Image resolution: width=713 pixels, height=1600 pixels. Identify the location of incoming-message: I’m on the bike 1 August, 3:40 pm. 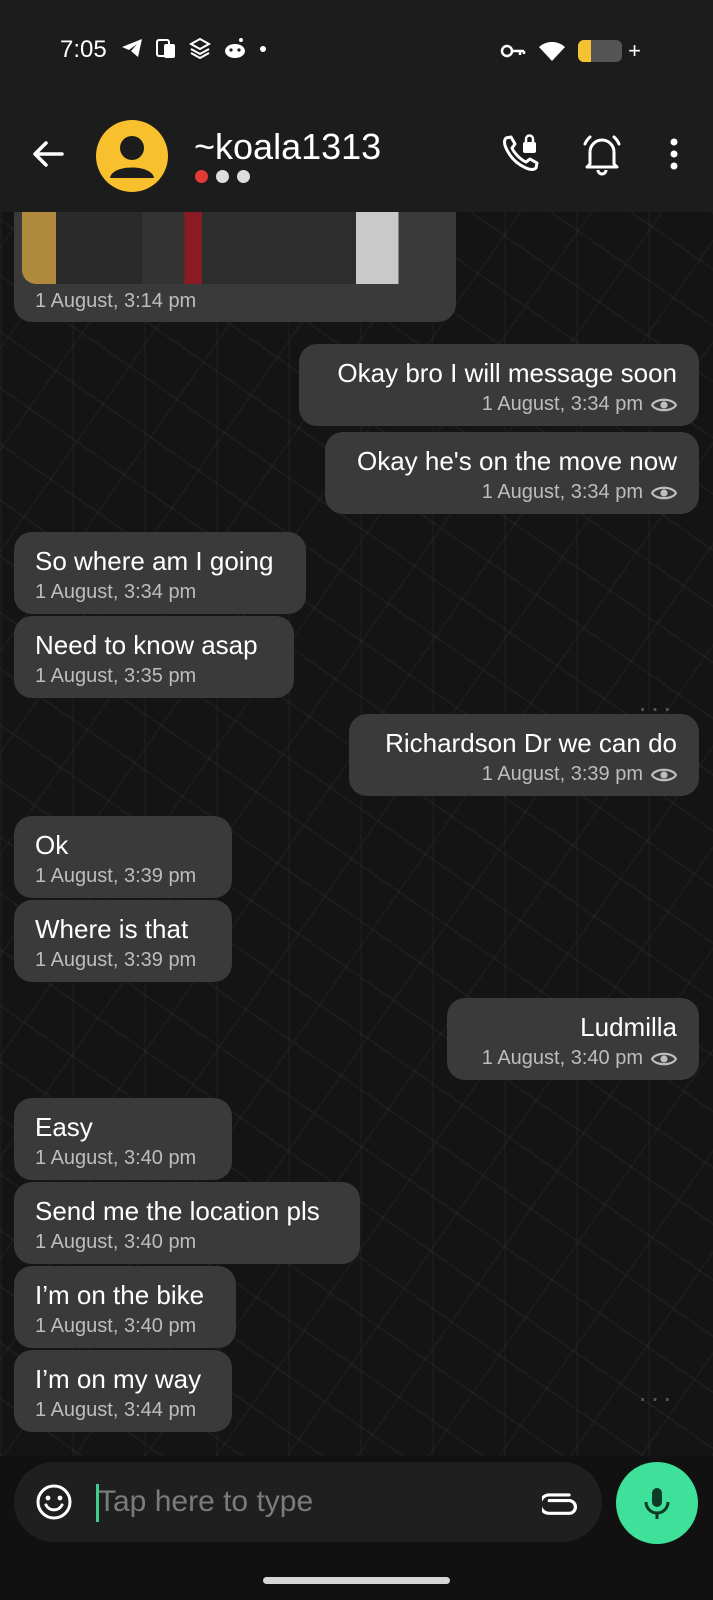
(125, 1307).